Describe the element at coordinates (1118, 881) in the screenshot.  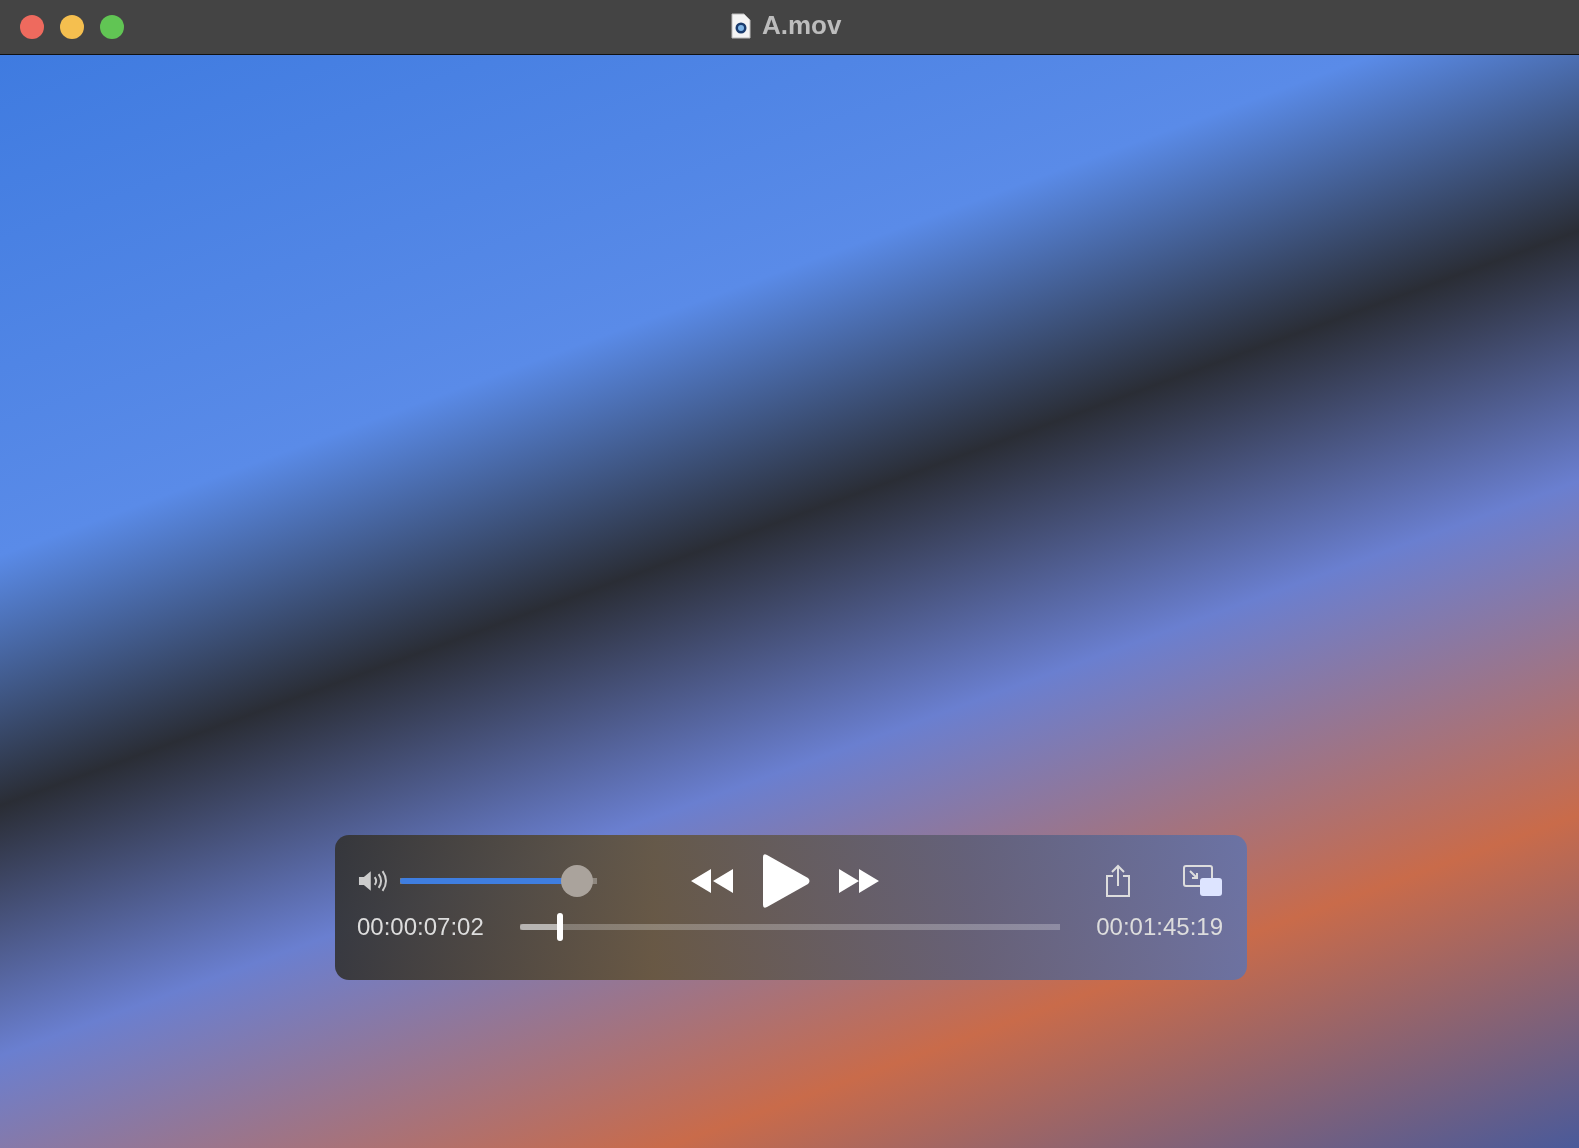
I see `share-icon` at that location.